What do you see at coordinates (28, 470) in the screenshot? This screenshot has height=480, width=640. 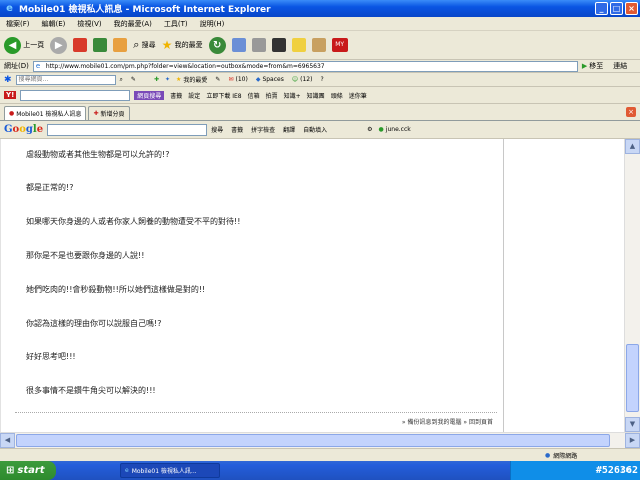 I see `start-button: ⊞ start` at bounding box center [28, 470].